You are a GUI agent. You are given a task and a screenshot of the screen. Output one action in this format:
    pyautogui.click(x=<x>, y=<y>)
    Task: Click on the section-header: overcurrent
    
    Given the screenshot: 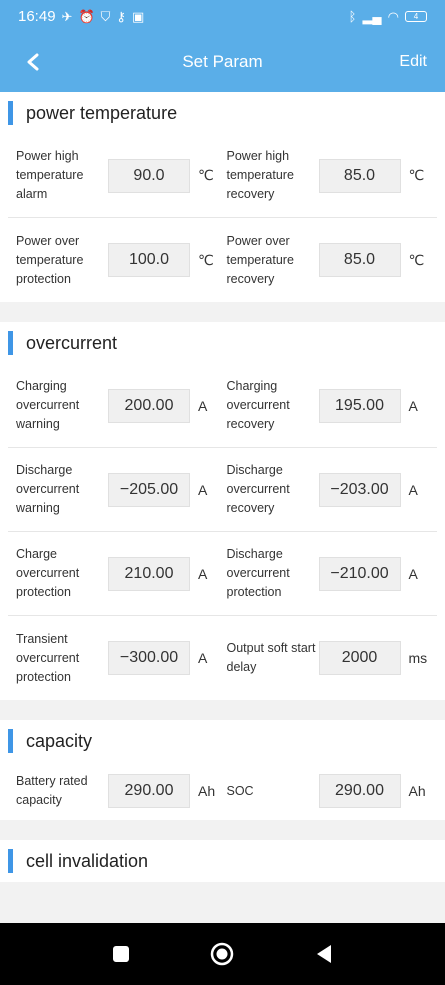 What is the action you would take?
    pyautogui.click(x=222, y=343)
    